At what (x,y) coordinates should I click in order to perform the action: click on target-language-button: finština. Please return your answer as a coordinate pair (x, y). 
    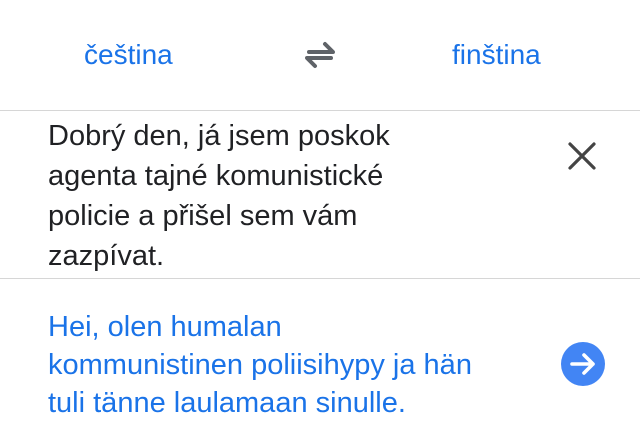
    Looking at the image, I should click on (496, 55).